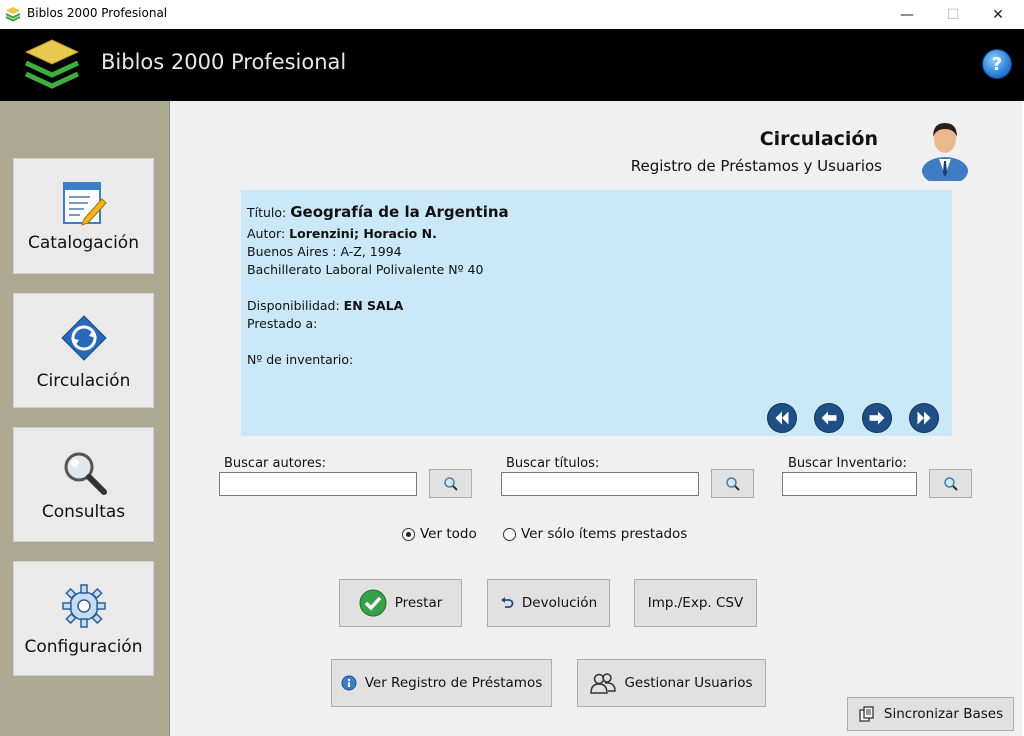 The height and width of the screenshot is (736, 1024). What do you see at coordinates (408, 534) in the screenshot?
I see `radio-indicator-selected` at bounding box center [408, 534].